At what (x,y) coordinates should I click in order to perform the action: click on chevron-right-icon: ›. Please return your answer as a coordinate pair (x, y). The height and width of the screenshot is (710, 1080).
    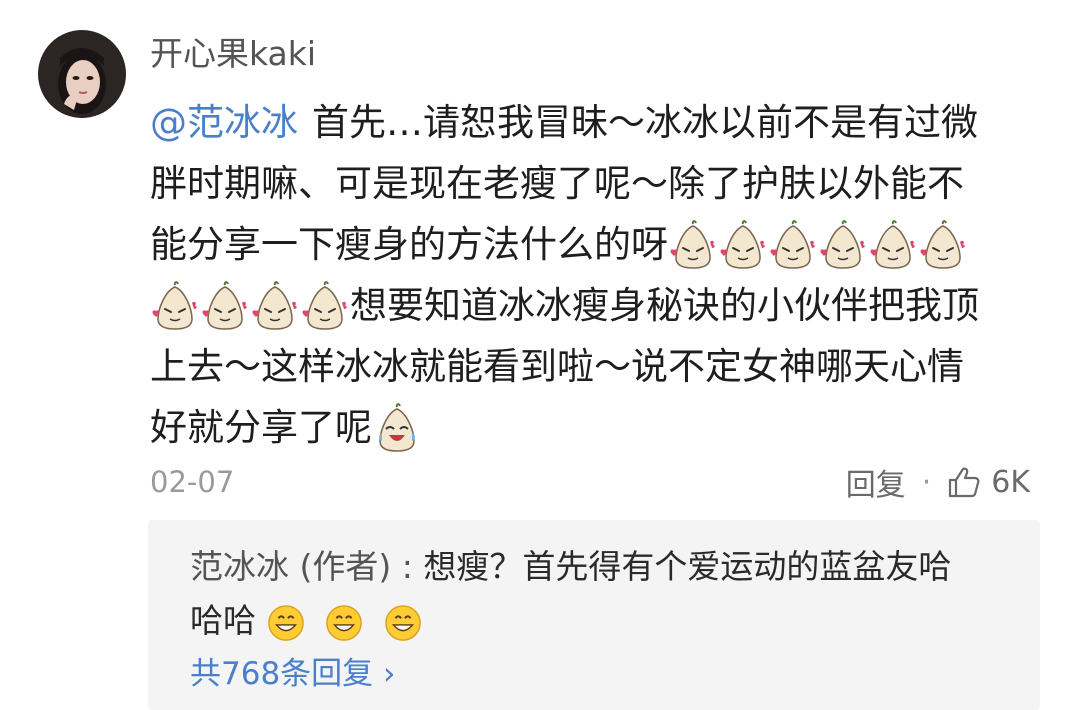
    Looking at the image, I should click on (389, 674).